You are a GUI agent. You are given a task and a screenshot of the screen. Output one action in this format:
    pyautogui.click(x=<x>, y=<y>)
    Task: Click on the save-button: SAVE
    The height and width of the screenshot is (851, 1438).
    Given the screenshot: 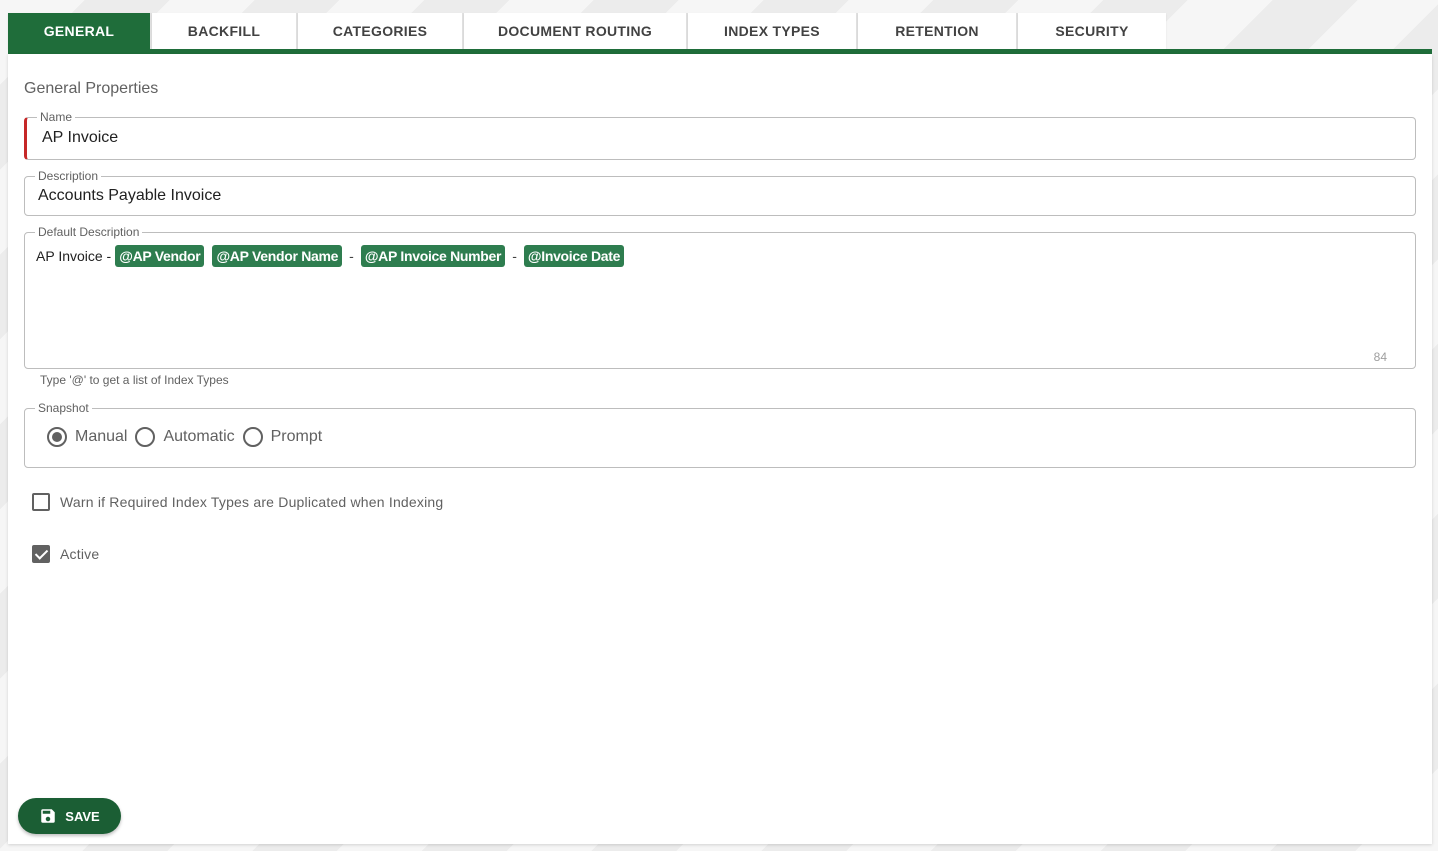 What is the action you would take?
    pyautogui.click(x=69, y=816)
    